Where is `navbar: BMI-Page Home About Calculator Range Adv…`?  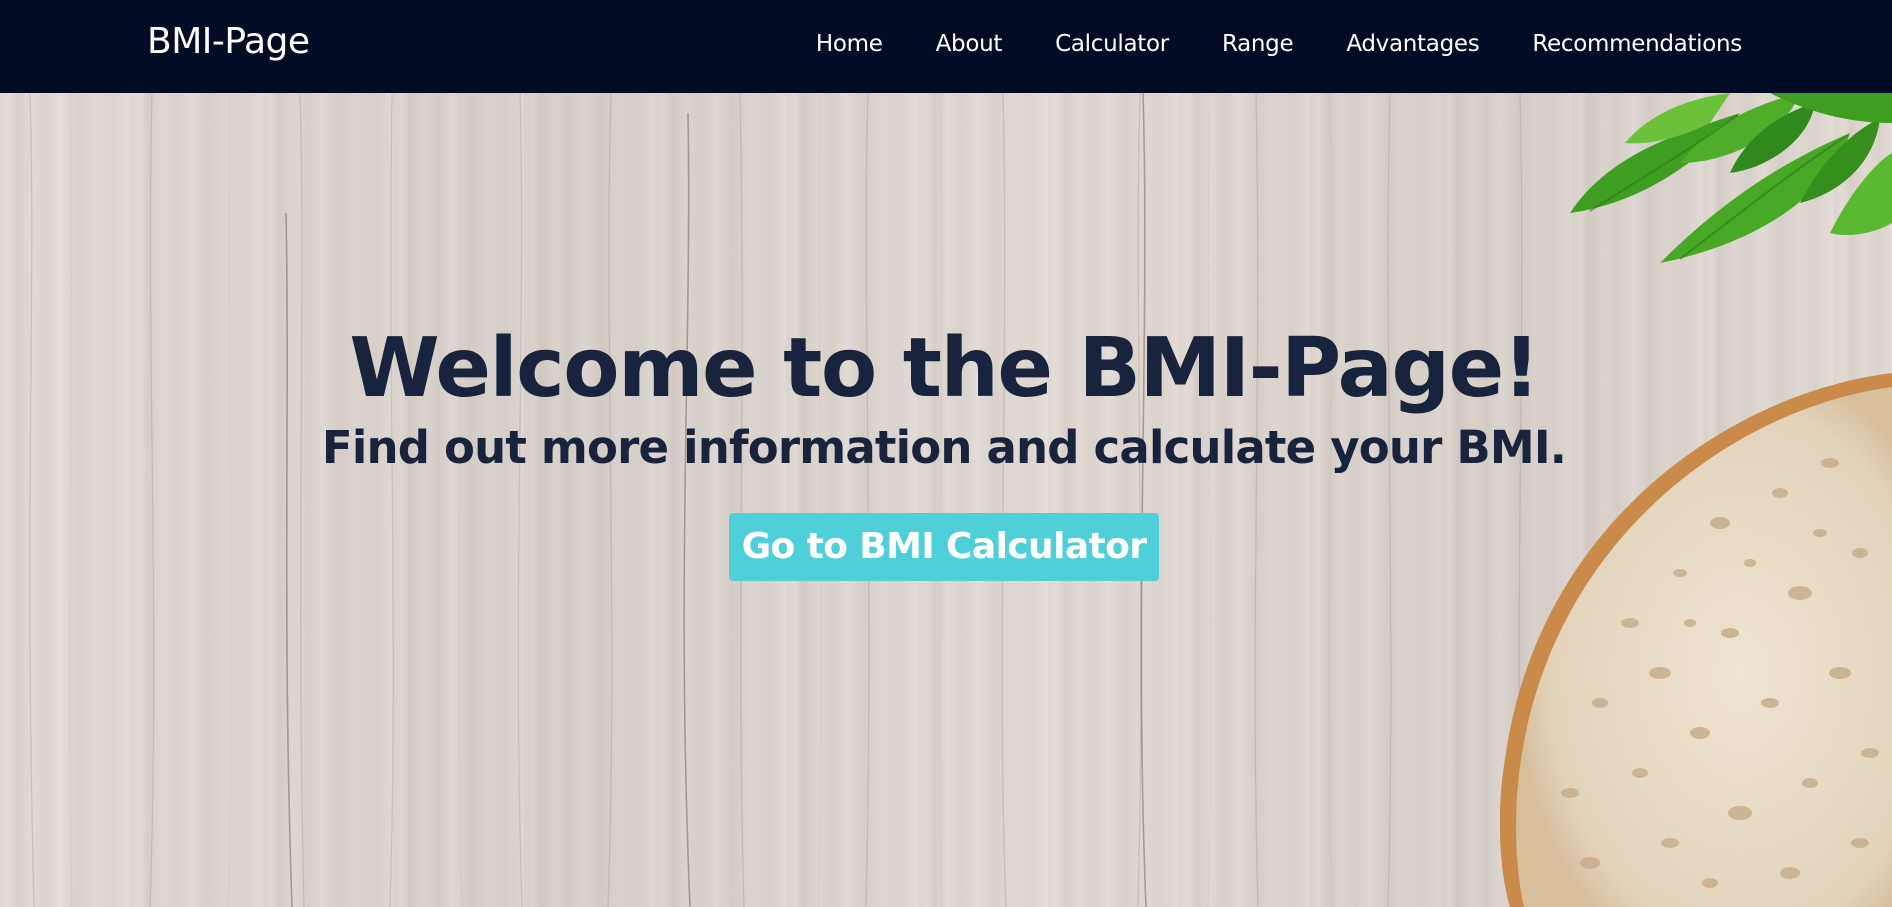 navbar: BMI-Page Home About Calculator Range Adv… is located at coordinates (946, 46).